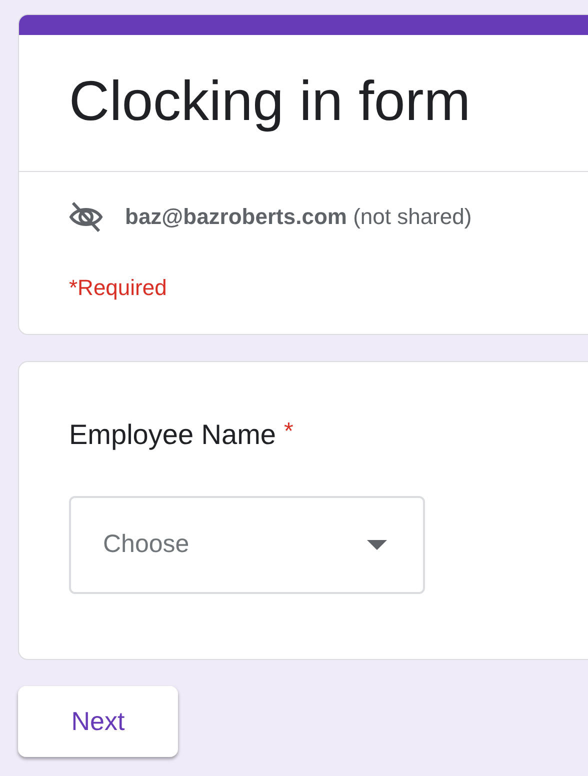  Describe the element at coordinates (146, 544) in the screenshot. I see `dropdown-placeholder: Choose` at that location.